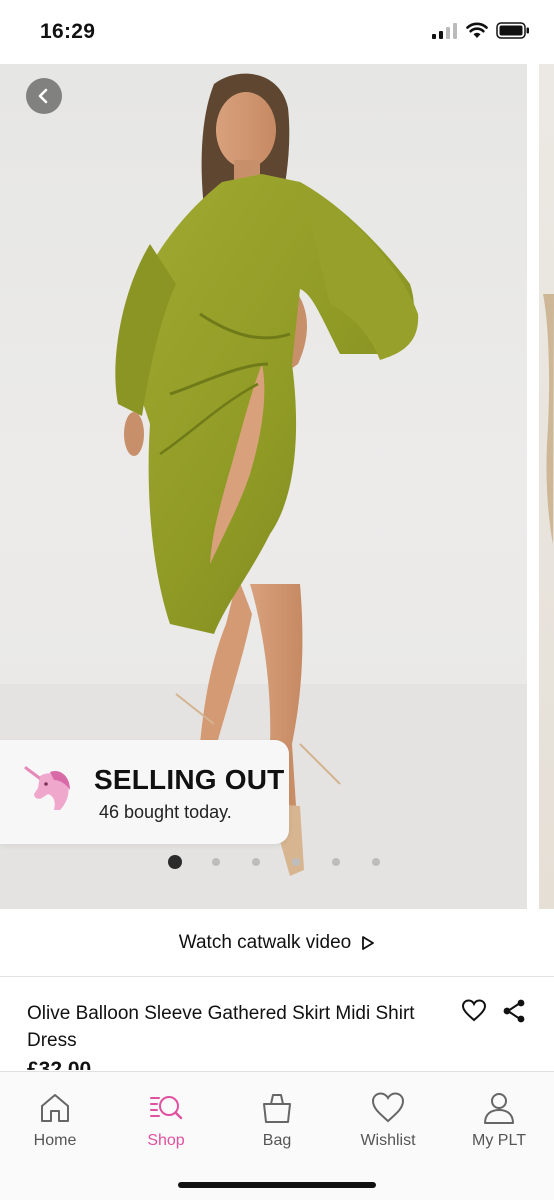 The width and height of the screenshot is (554, 1200). Describe the element at coordinates (277, 1140) in the screenshot. I see `nav-label-bag: Bag` at that location.